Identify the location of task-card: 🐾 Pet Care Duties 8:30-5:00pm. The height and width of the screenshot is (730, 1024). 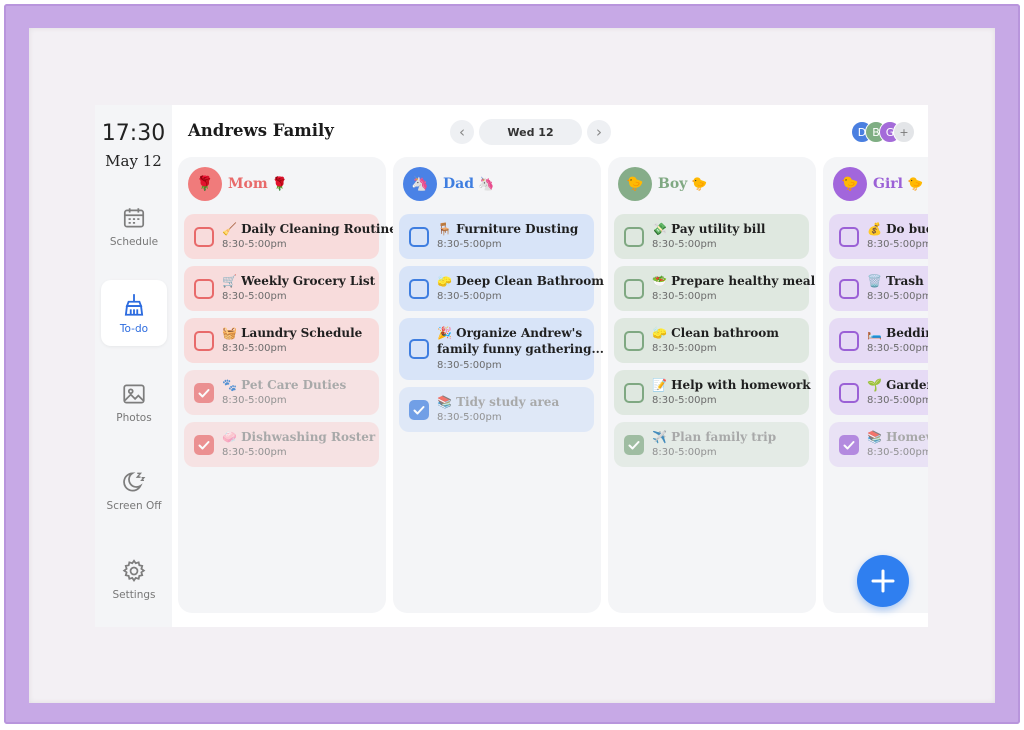
(281, 392).